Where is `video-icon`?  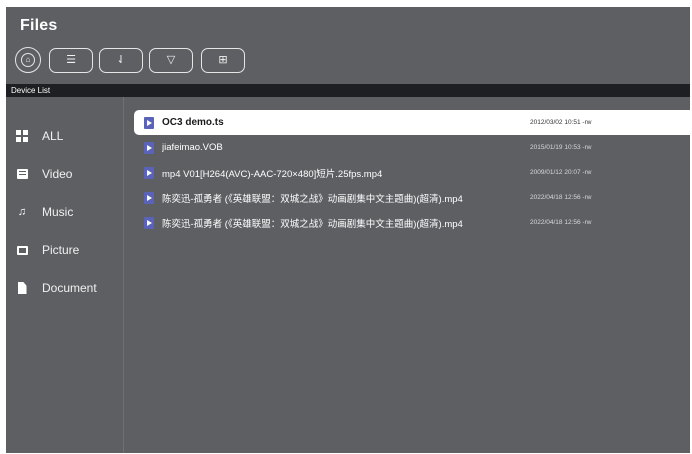
video-icon is located at coordinates (22, 174).